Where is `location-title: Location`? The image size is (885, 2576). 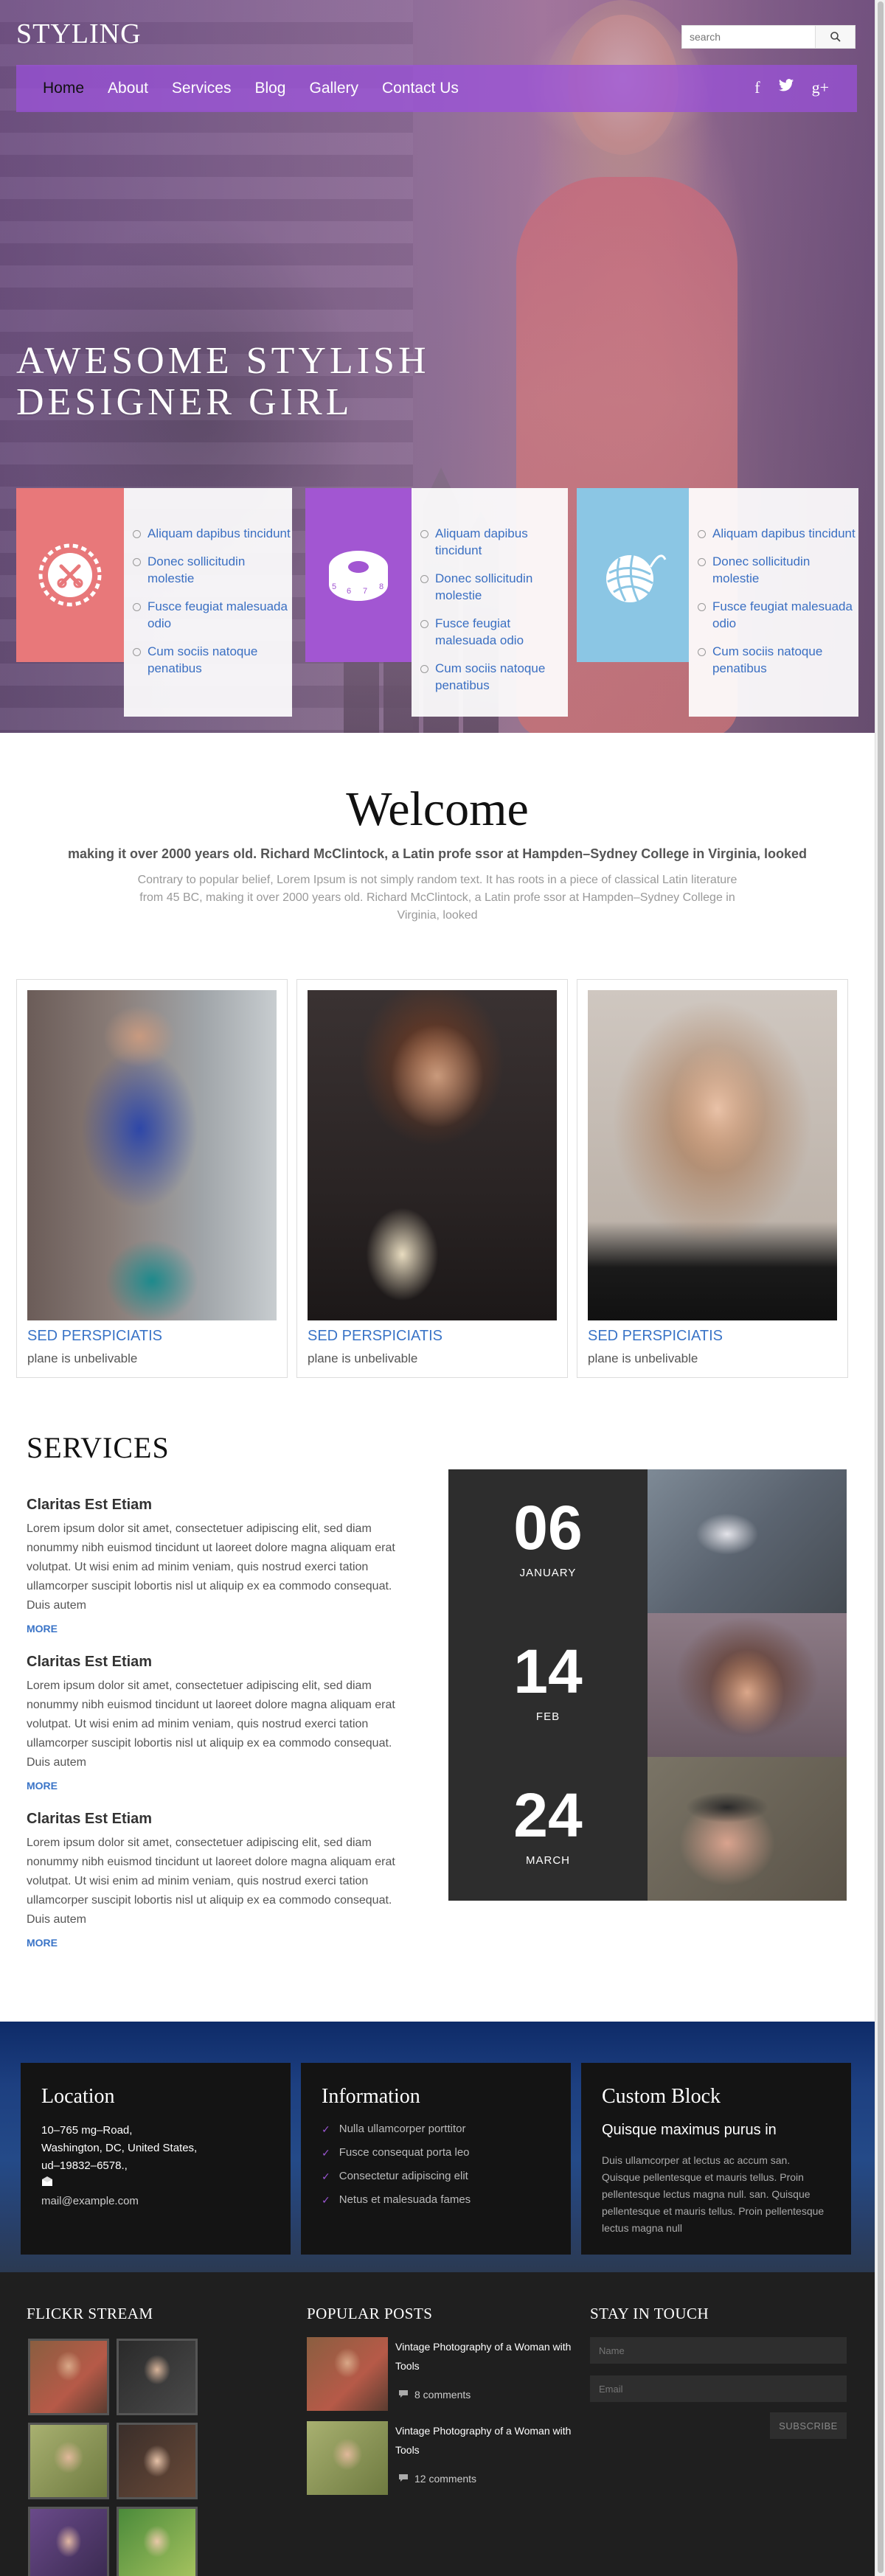
location-title: Location is located at coordinates (78, 2097).